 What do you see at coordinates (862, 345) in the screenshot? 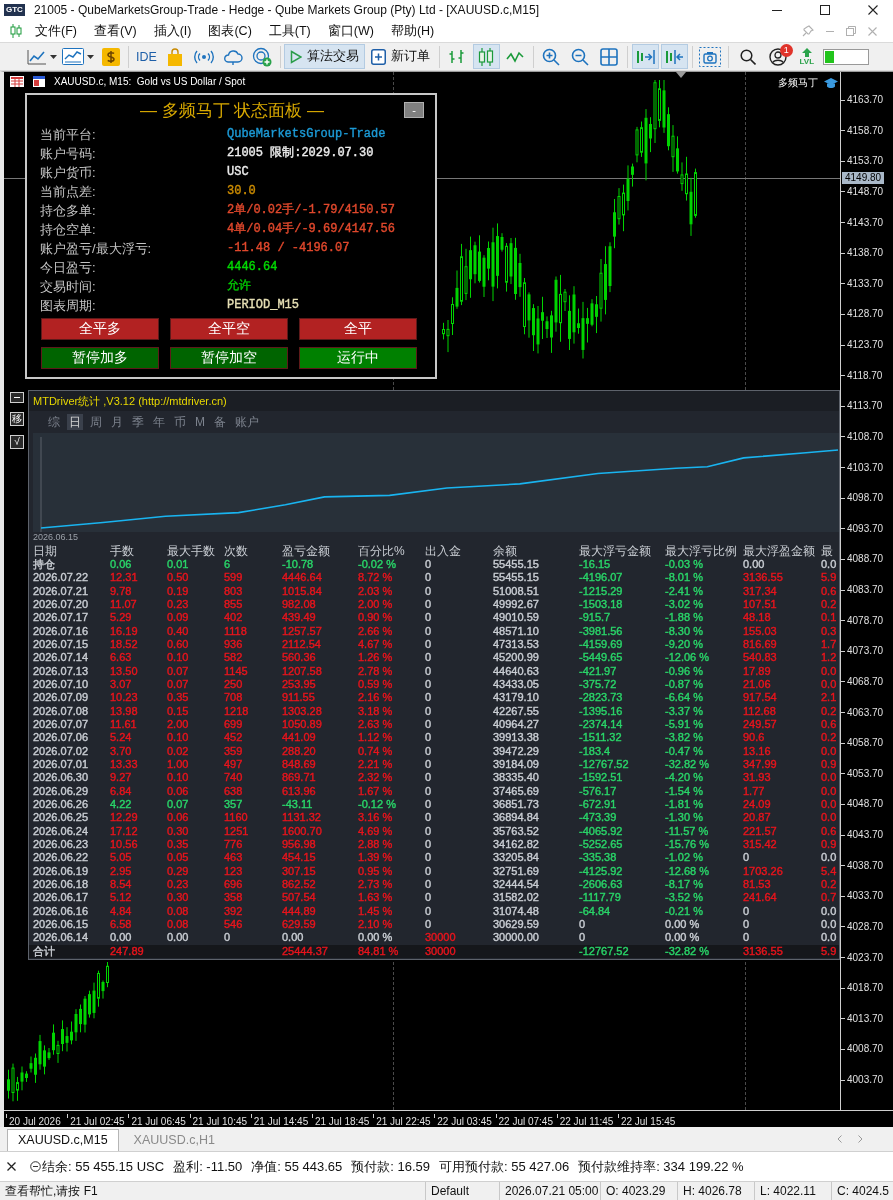
I see `price-label: 4123.70` at bounding box center [862, 345].